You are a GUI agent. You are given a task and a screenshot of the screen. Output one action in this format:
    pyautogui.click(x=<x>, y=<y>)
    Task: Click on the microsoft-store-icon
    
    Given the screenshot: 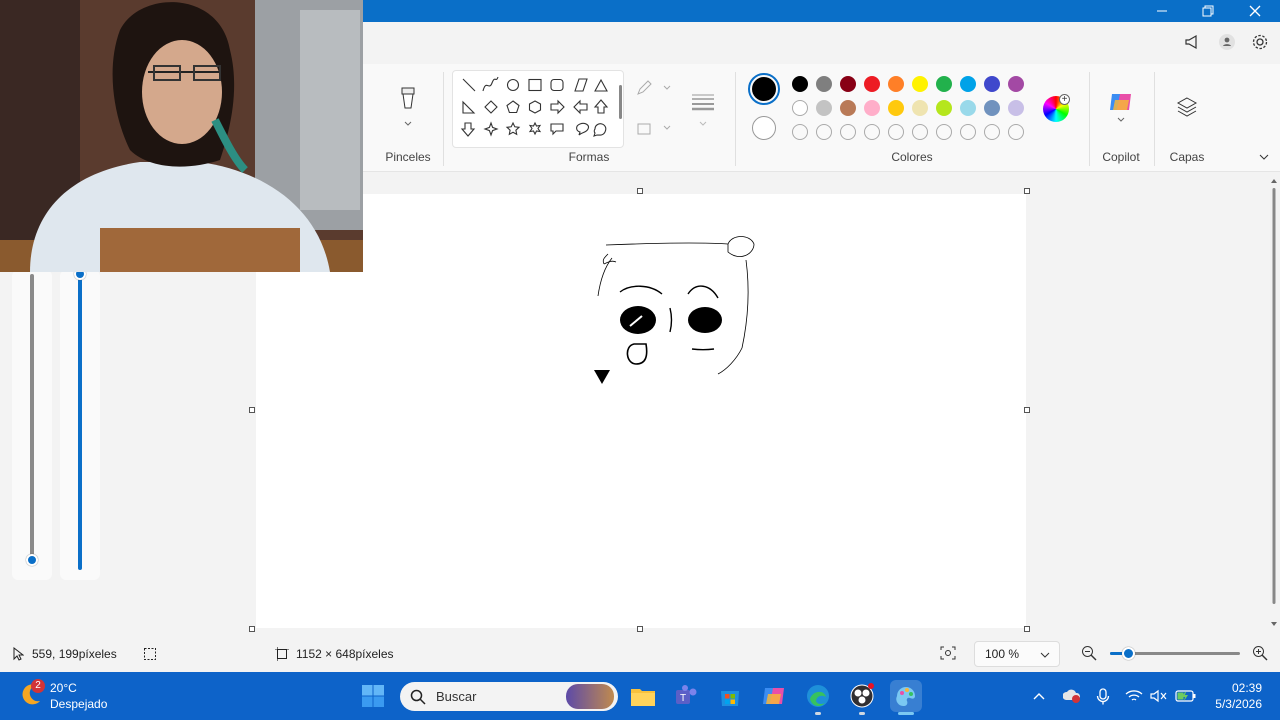 What is the action you would take?
    pyautogui.click(x=730, y=696)
    